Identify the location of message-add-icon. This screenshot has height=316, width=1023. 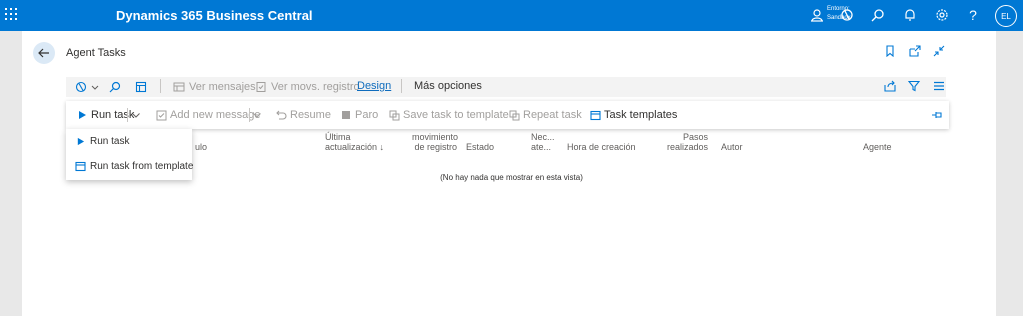
(161, 115).